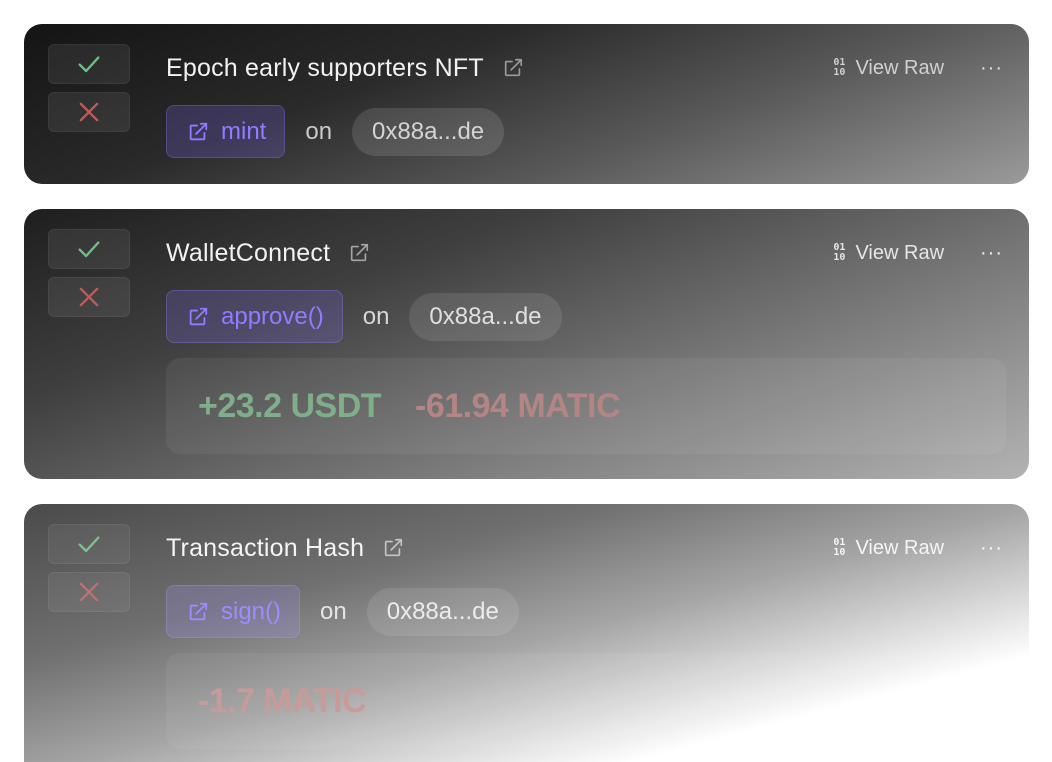  I want to click on method-button: mint, so click(226, 131).